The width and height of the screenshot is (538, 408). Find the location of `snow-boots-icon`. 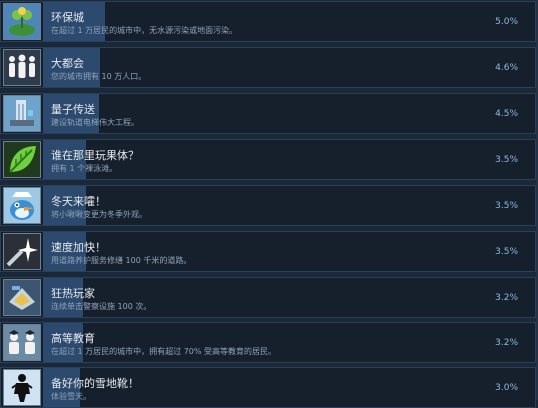

snow-boots-icon is located at coordinates (22, 387).